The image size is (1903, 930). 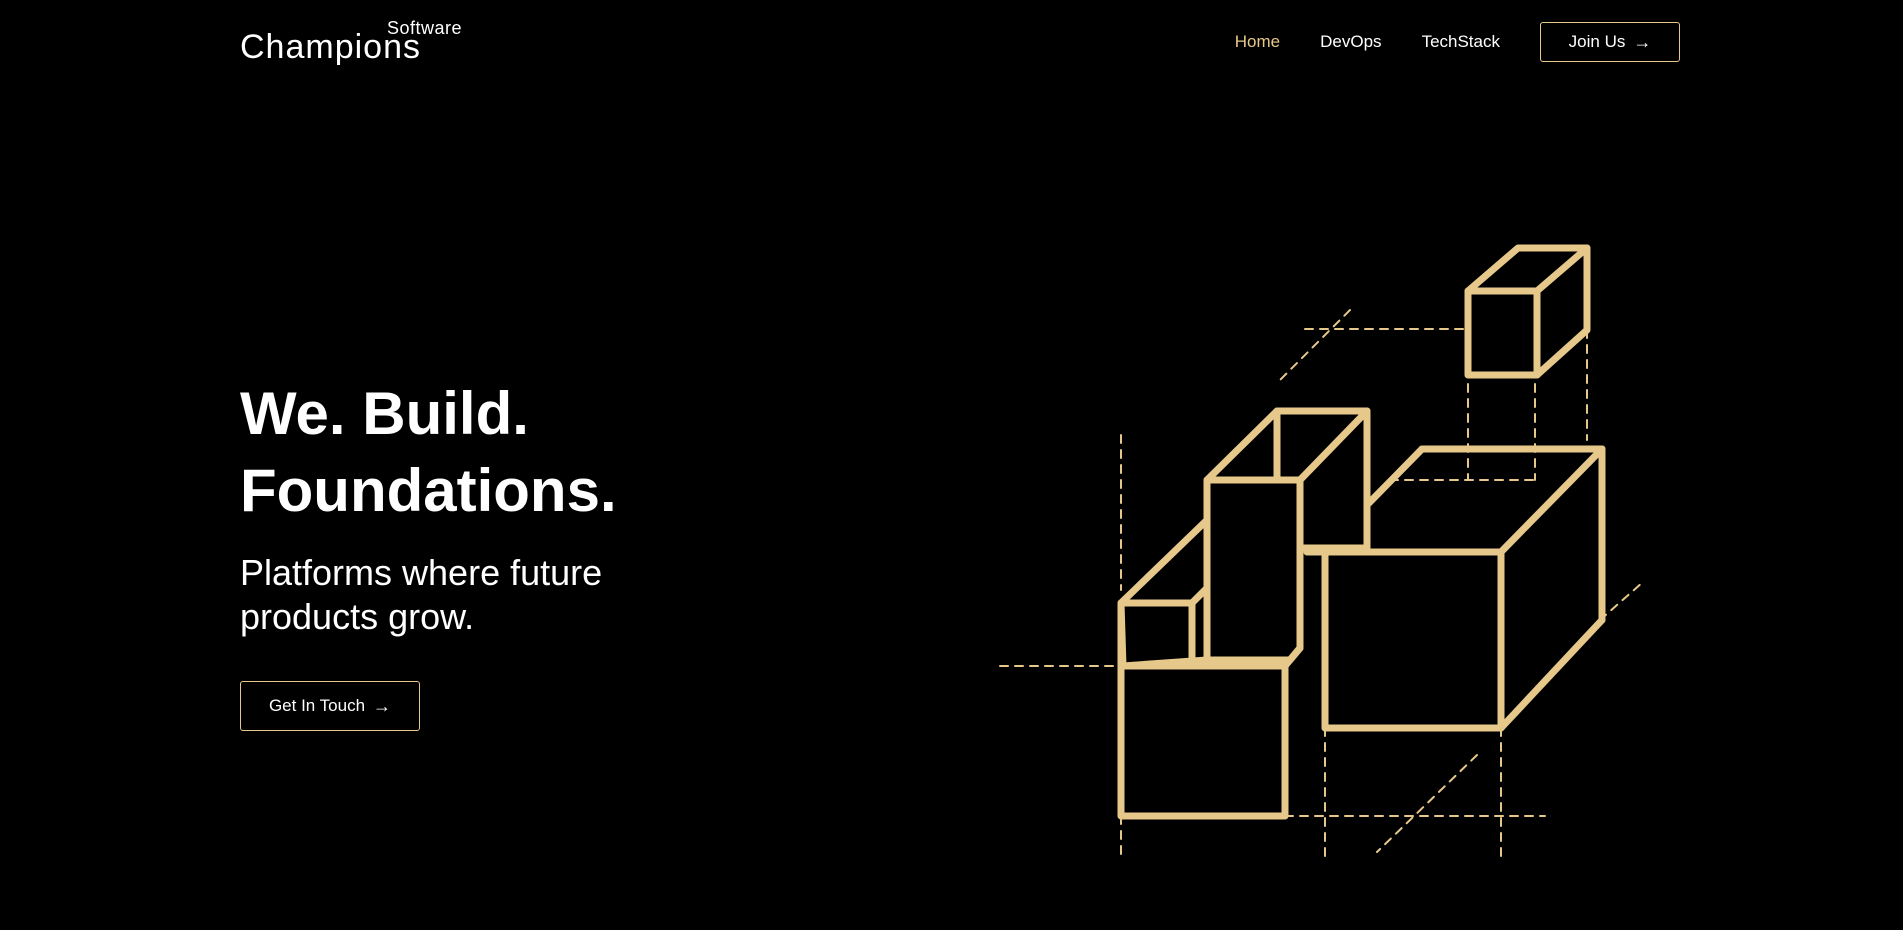 I want to click on join-us-label: Join Us, so click(x=1597, y=41).